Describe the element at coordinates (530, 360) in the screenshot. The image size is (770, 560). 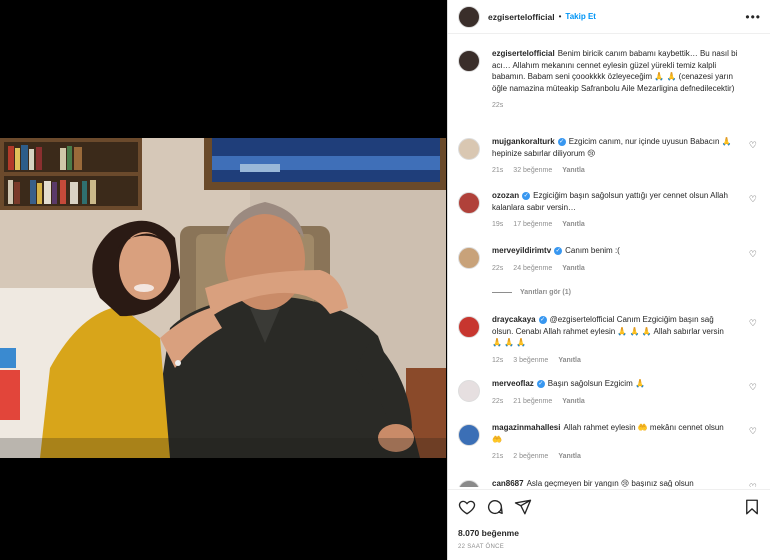
I see `comment-likes: 3 beğenme` at that location.